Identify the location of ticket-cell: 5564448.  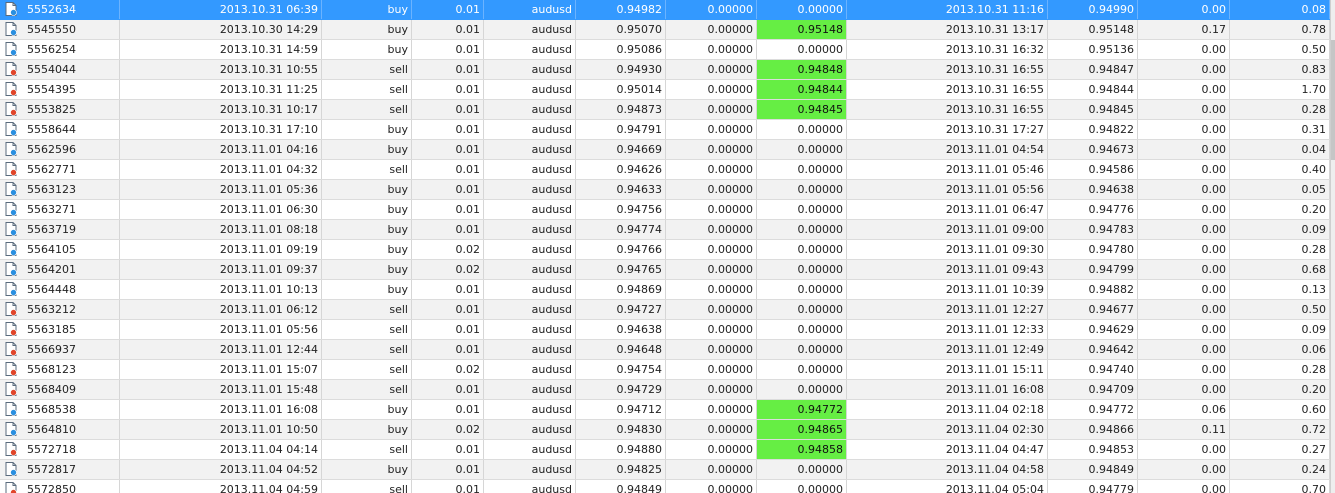
(60, 289).